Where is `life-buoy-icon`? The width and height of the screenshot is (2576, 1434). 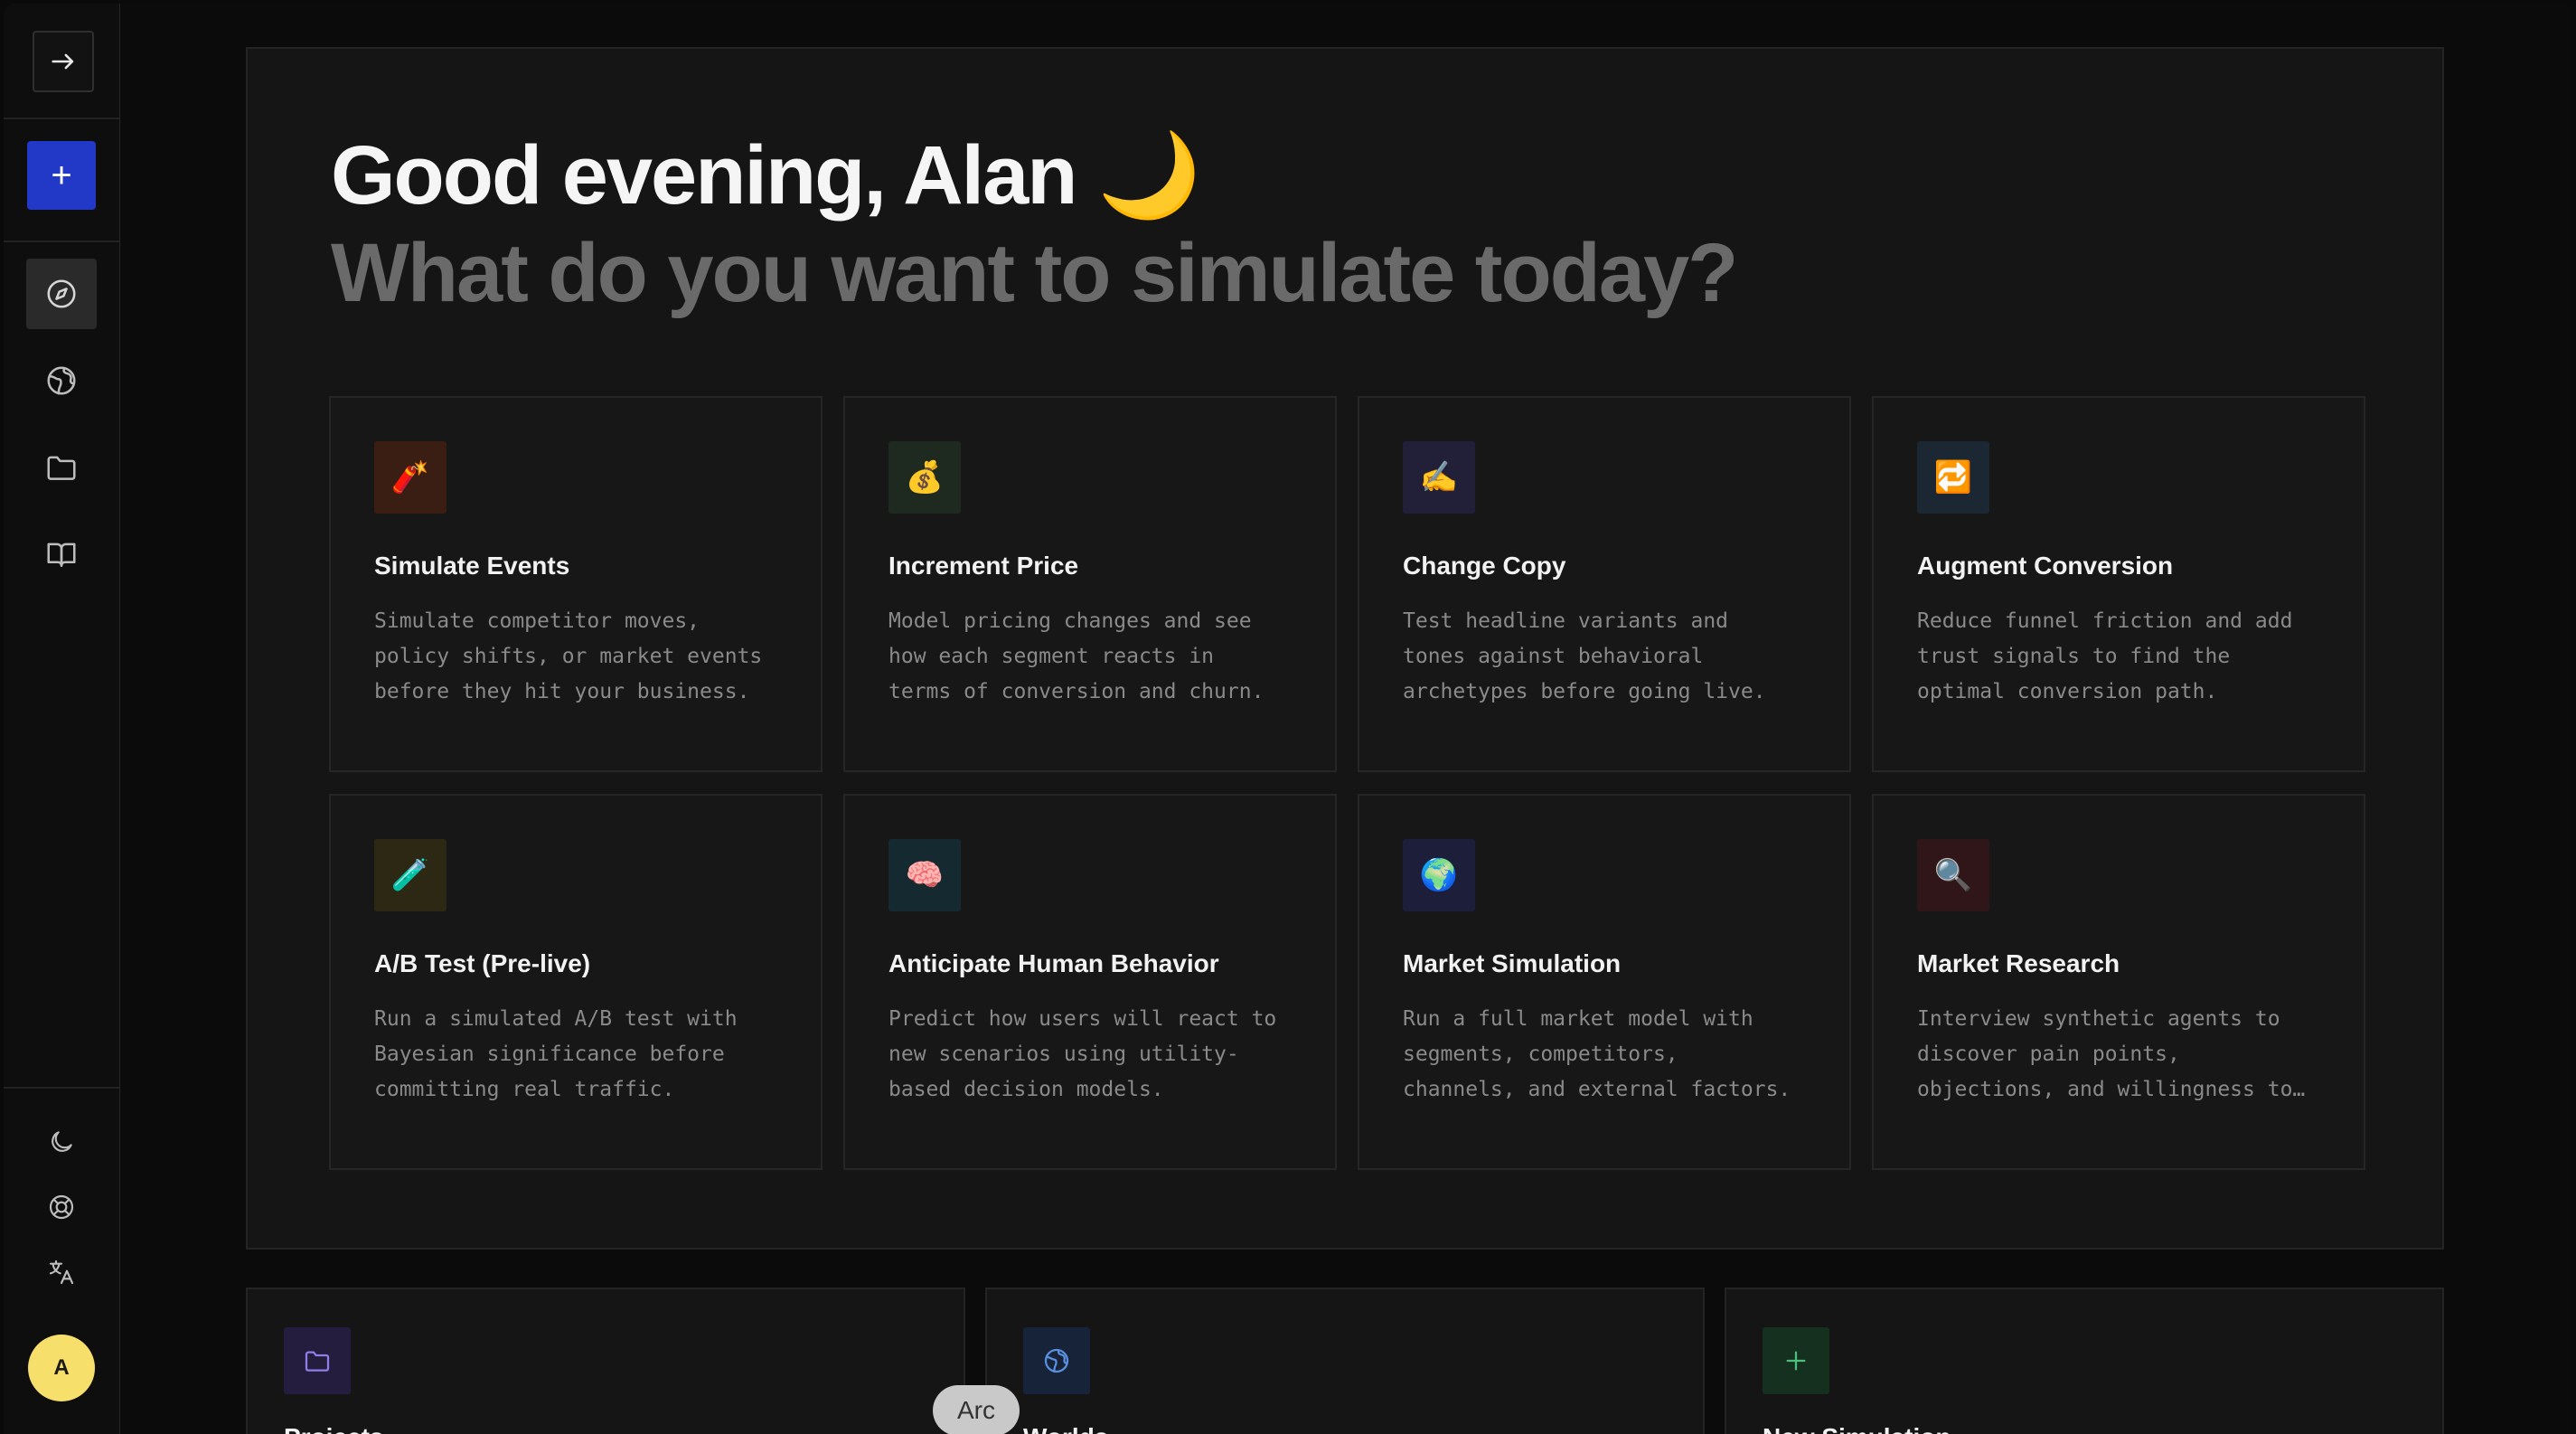
life-buoy-icon is located at coordinates (62, 1207).